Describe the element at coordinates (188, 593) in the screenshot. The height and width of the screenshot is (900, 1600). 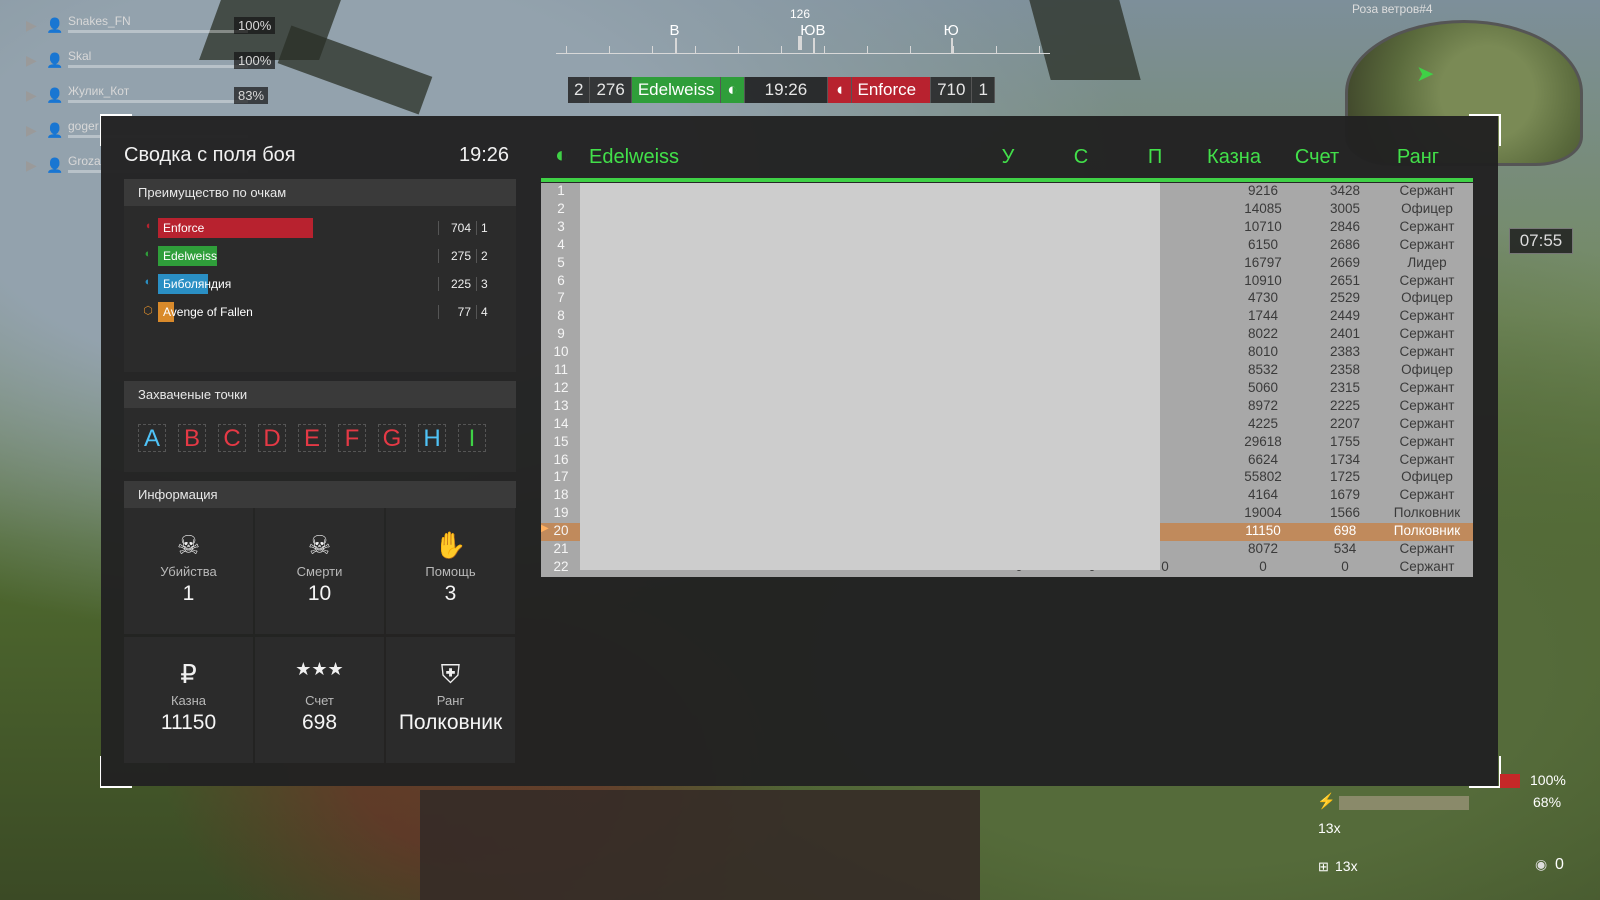
I see `stat-value: 1` at that location.